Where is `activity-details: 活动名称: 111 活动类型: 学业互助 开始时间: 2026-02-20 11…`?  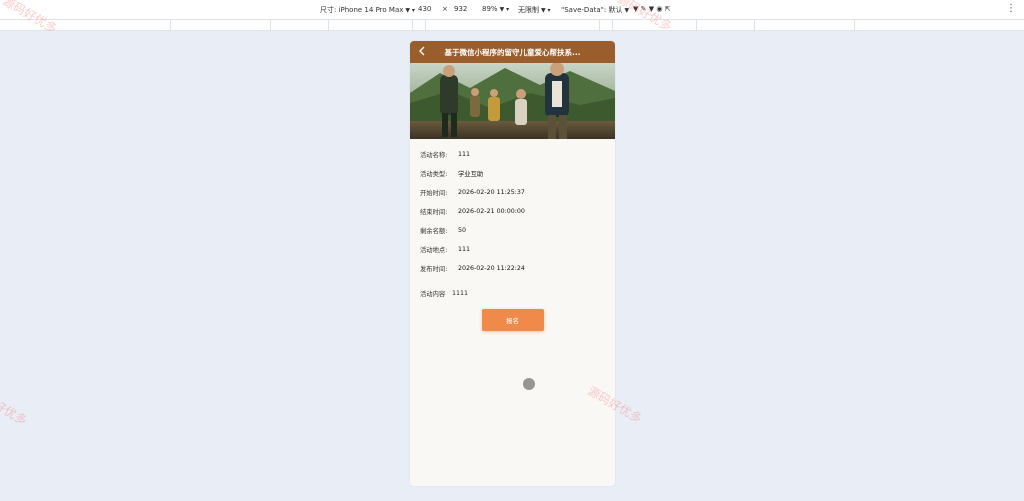
activity-details: 活动名称: 111 活动类型: 学业互助 开始时间: 2026-02-20 11… is located at coordinates (512, 221).